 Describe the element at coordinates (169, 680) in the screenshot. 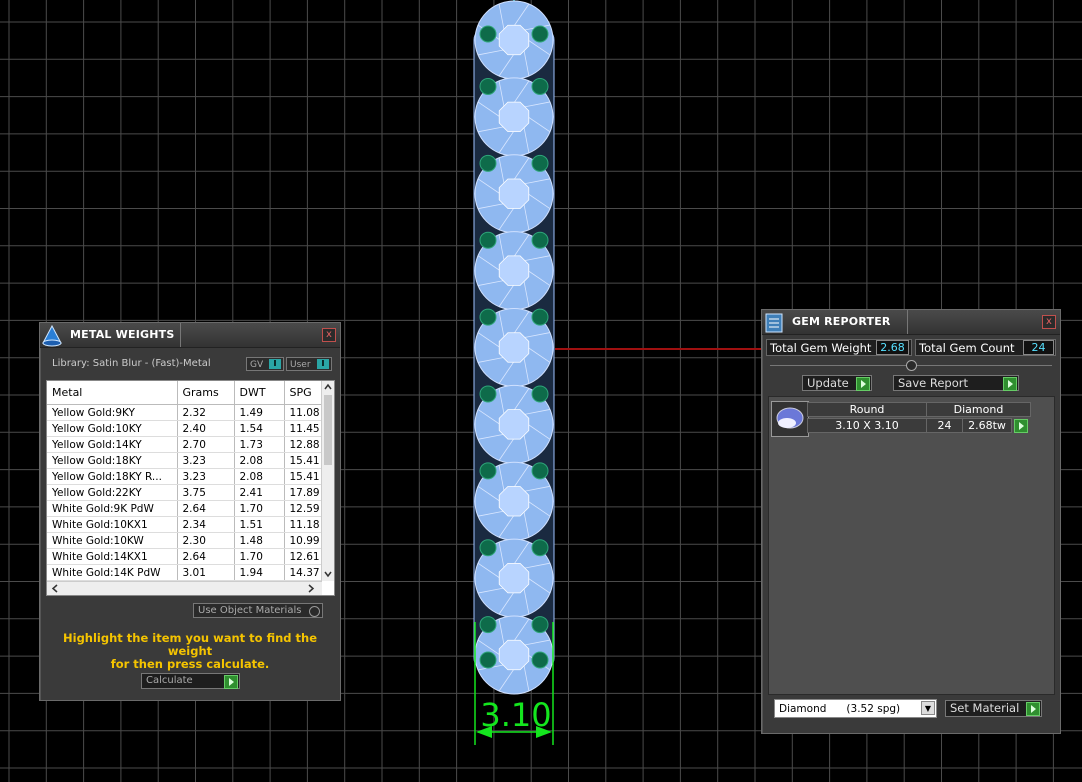

I see `calculate-label: Calculate` at that location.